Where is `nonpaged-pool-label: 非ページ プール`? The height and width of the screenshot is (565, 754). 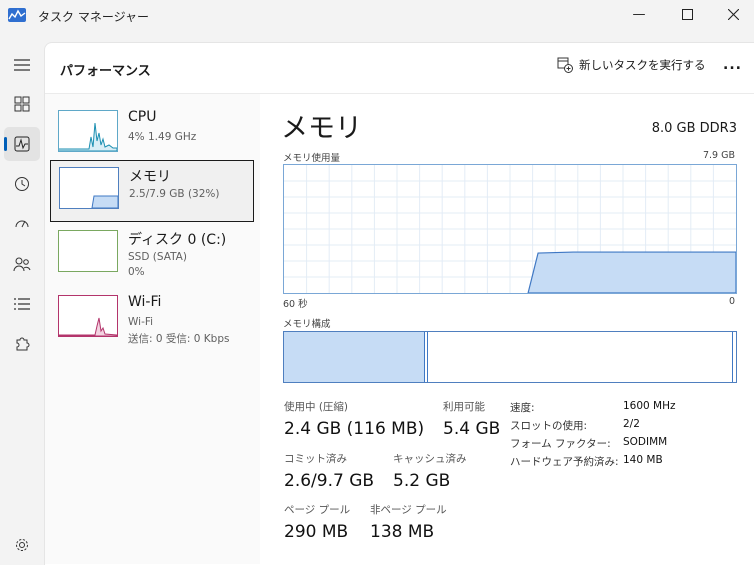 nonpaged-pool-label: 非ページ プール is located at coordinates (408, 510).